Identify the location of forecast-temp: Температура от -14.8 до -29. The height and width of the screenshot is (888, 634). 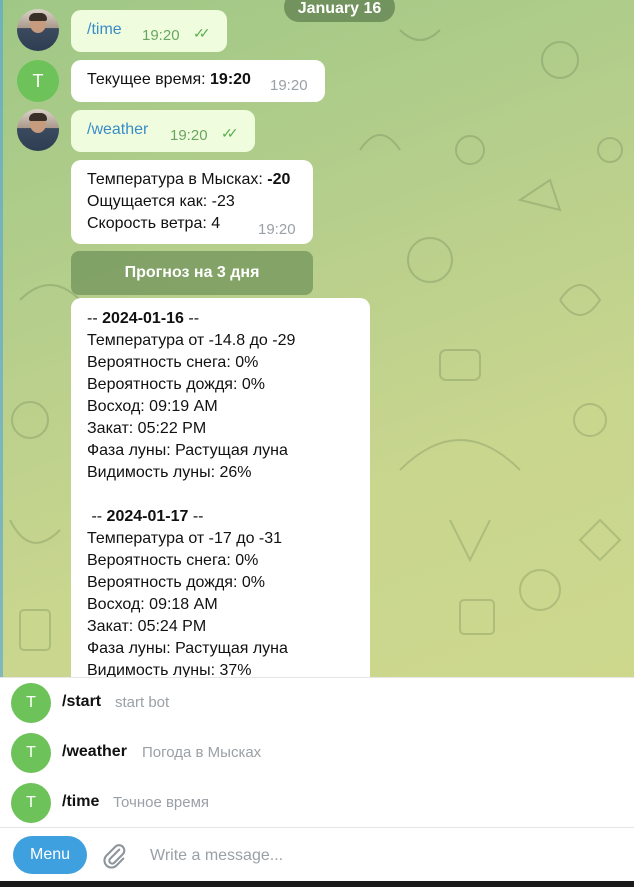
(191, 340).